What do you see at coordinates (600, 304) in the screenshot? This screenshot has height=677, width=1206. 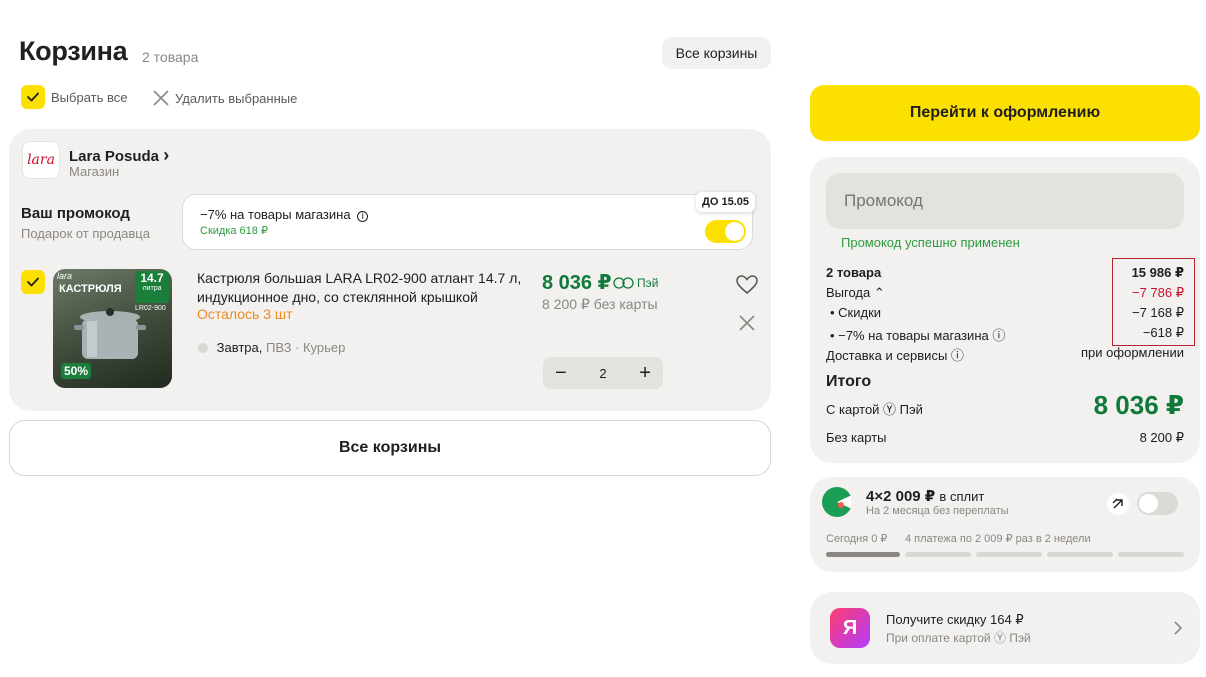 I see `product-price-no-card: 8 200 ₽ без карты` at bounding box center [600, 304].